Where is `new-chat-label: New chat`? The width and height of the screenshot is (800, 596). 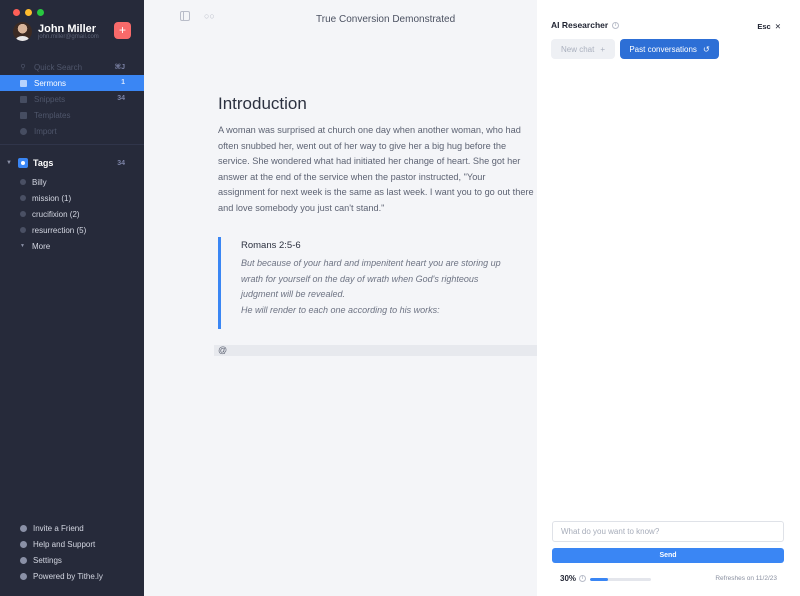
new-chat-label: New chat is located at coordinates (577, 49).